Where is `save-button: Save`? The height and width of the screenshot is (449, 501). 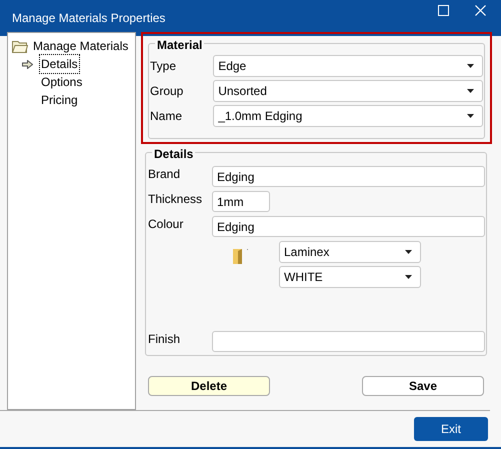 save-button: Save is located at coordinates (423, 386).